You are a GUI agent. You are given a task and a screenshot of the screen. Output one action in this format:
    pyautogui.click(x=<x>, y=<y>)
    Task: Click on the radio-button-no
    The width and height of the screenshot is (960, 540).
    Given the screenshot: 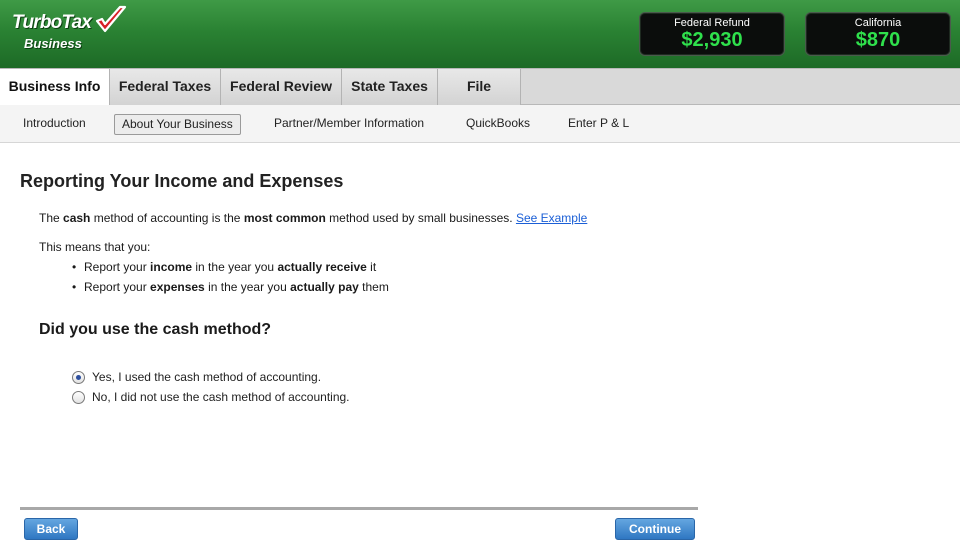 What is the action you would take?
    pyautogui.click(x=78, y=397)
    